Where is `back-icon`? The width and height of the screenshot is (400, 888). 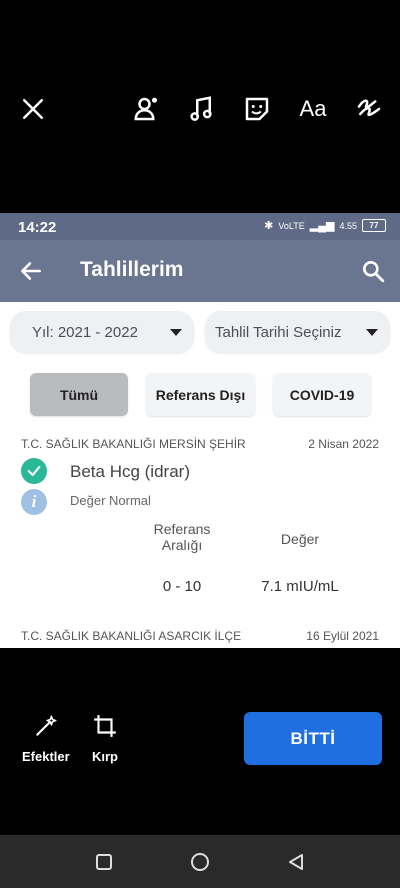 back-icon is located at coordinates (296, 862).